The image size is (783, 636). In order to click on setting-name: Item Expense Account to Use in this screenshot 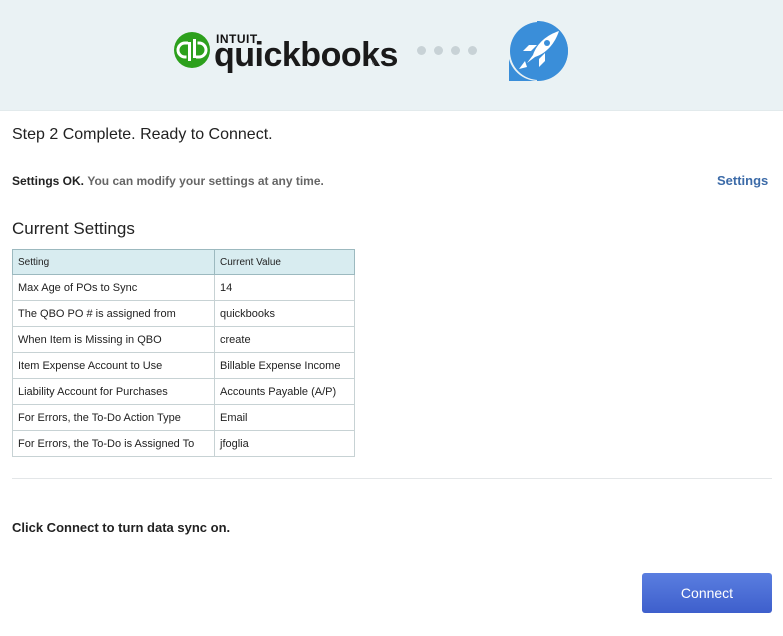, I will do `click(113, 365)`.